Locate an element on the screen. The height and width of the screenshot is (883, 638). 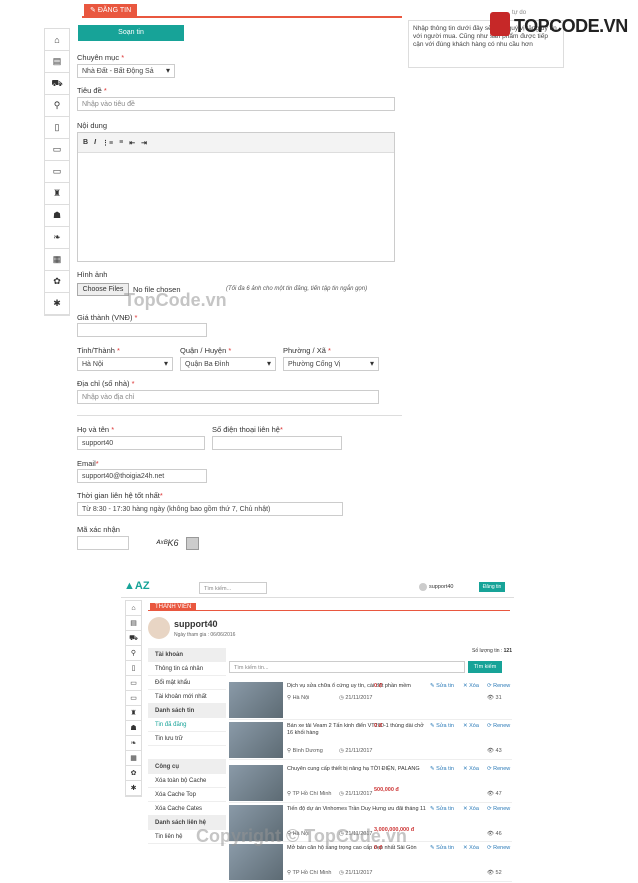
menu-item: Thông tin cá nhân is located at coordinates (187, 669).